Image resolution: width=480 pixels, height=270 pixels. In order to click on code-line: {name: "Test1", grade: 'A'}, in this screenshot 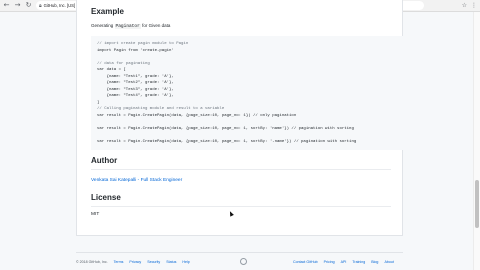, I will do `click(135, 76)`.